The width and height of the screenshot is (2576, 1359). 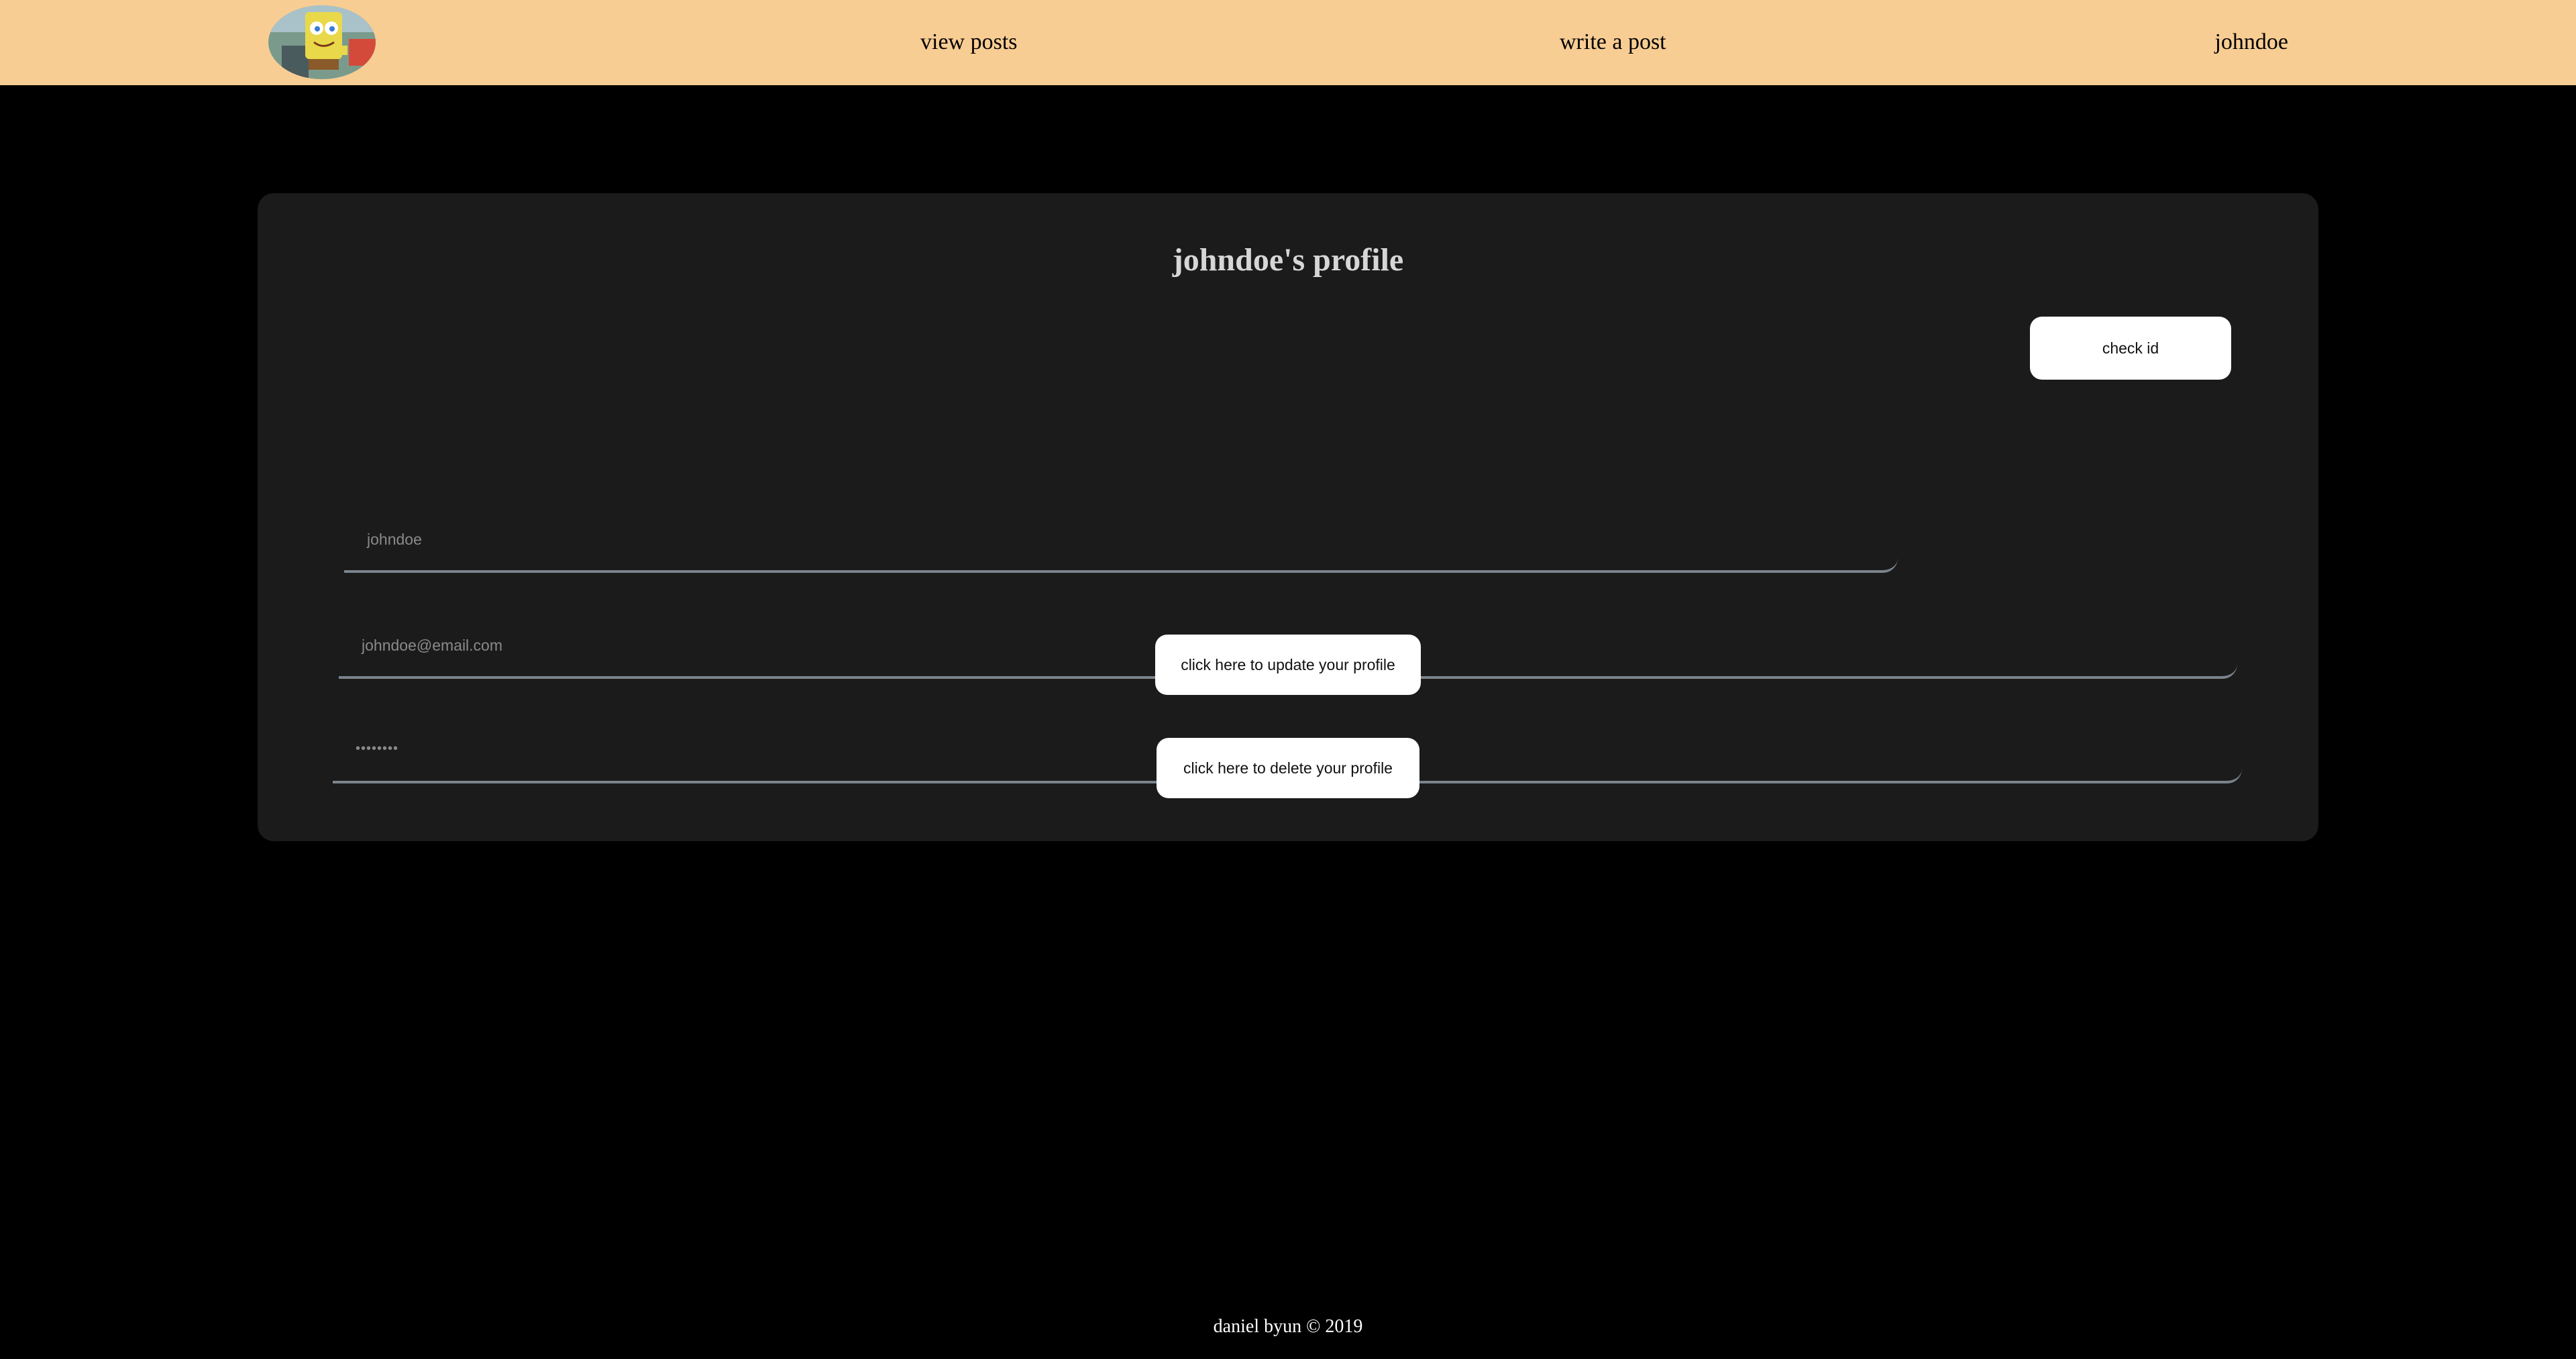 I want to click on email-placeholder: johndoe@email.com, so click(x=432, y=645).